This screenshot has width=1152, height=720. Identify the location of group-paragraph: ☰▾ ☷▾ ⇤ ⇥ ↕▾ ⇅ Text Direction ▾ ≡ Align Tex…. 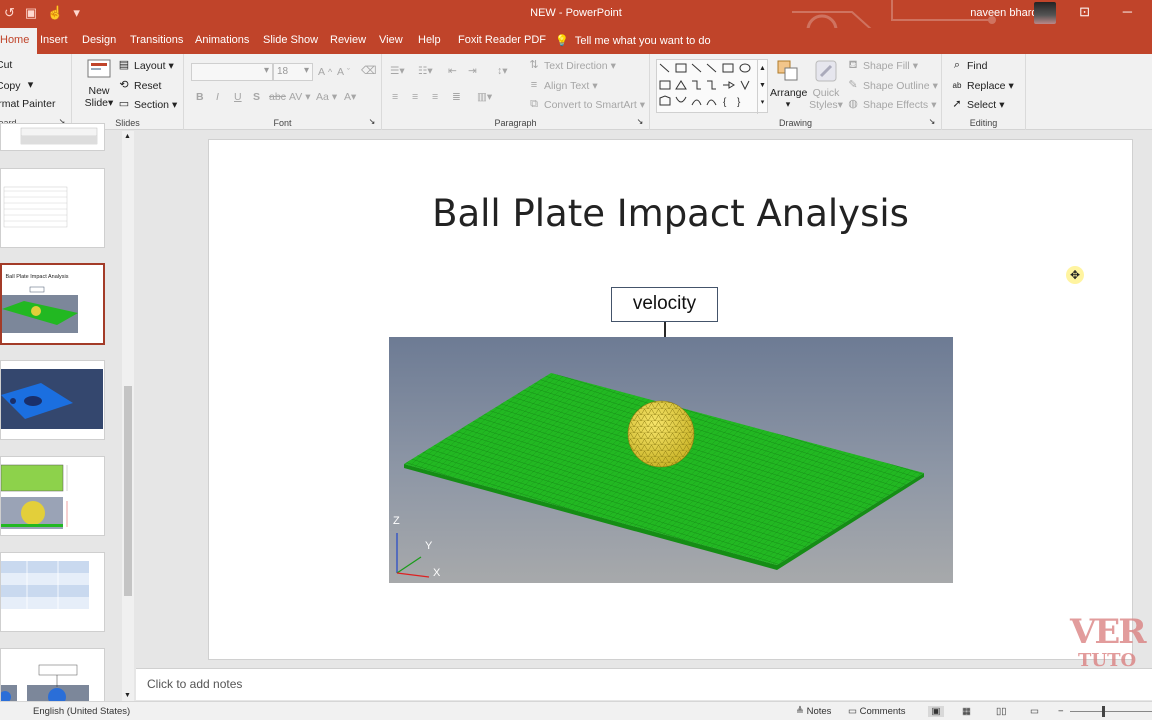
(516, 92).